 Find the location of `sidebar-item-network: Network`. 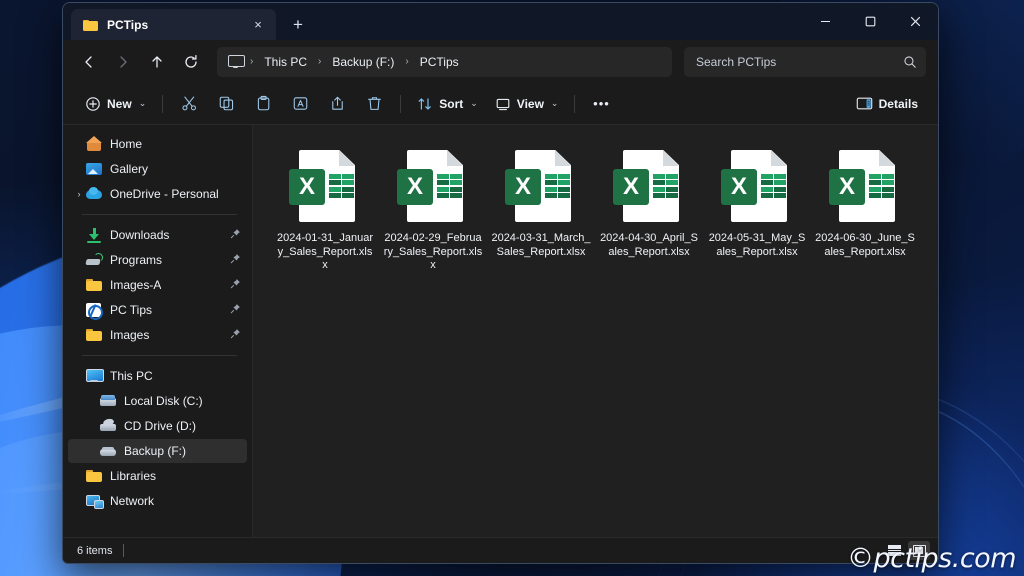

sidebar-item-network: Network is located at coordinates (157, 501).